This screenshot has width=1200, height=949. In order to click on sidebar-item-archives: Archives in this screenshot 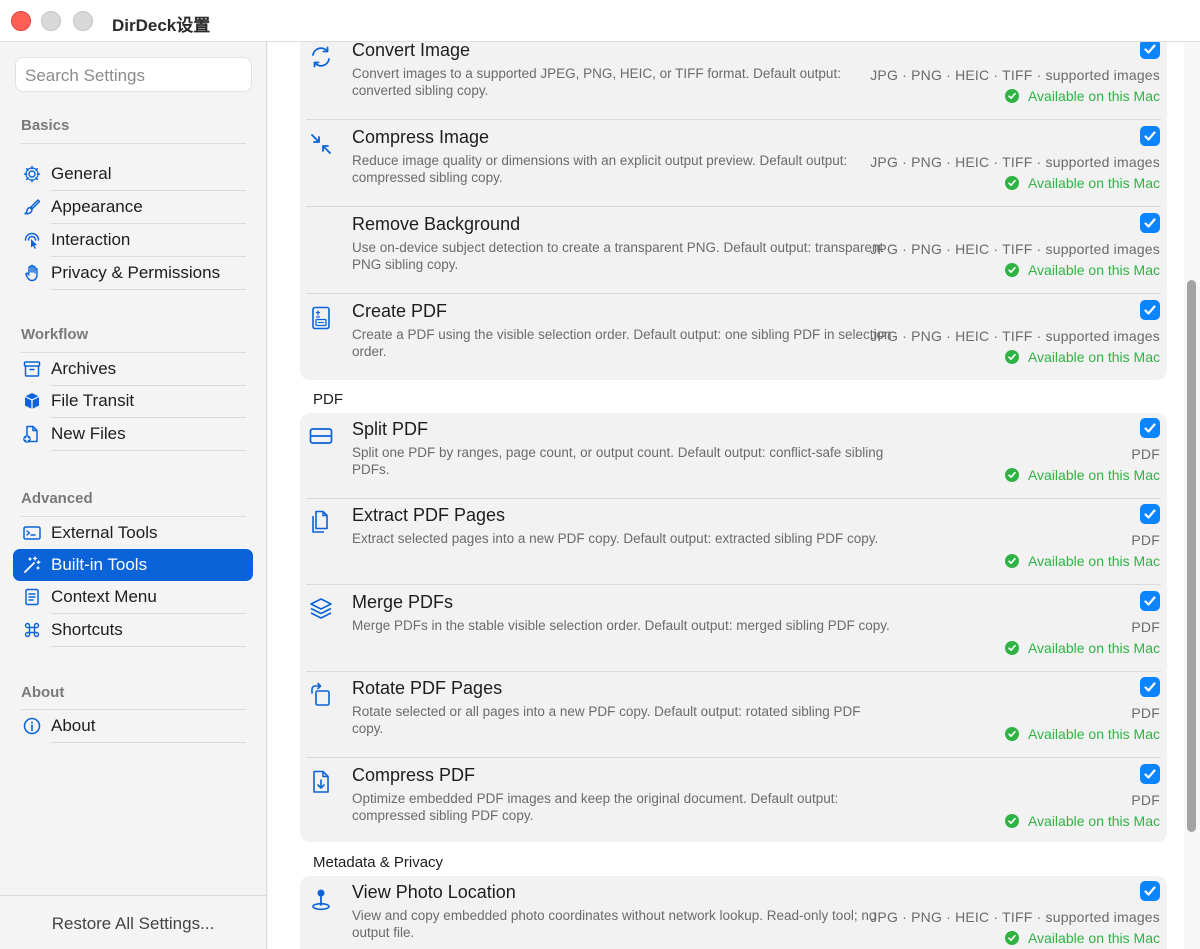, I will do `click(133, 369)`.